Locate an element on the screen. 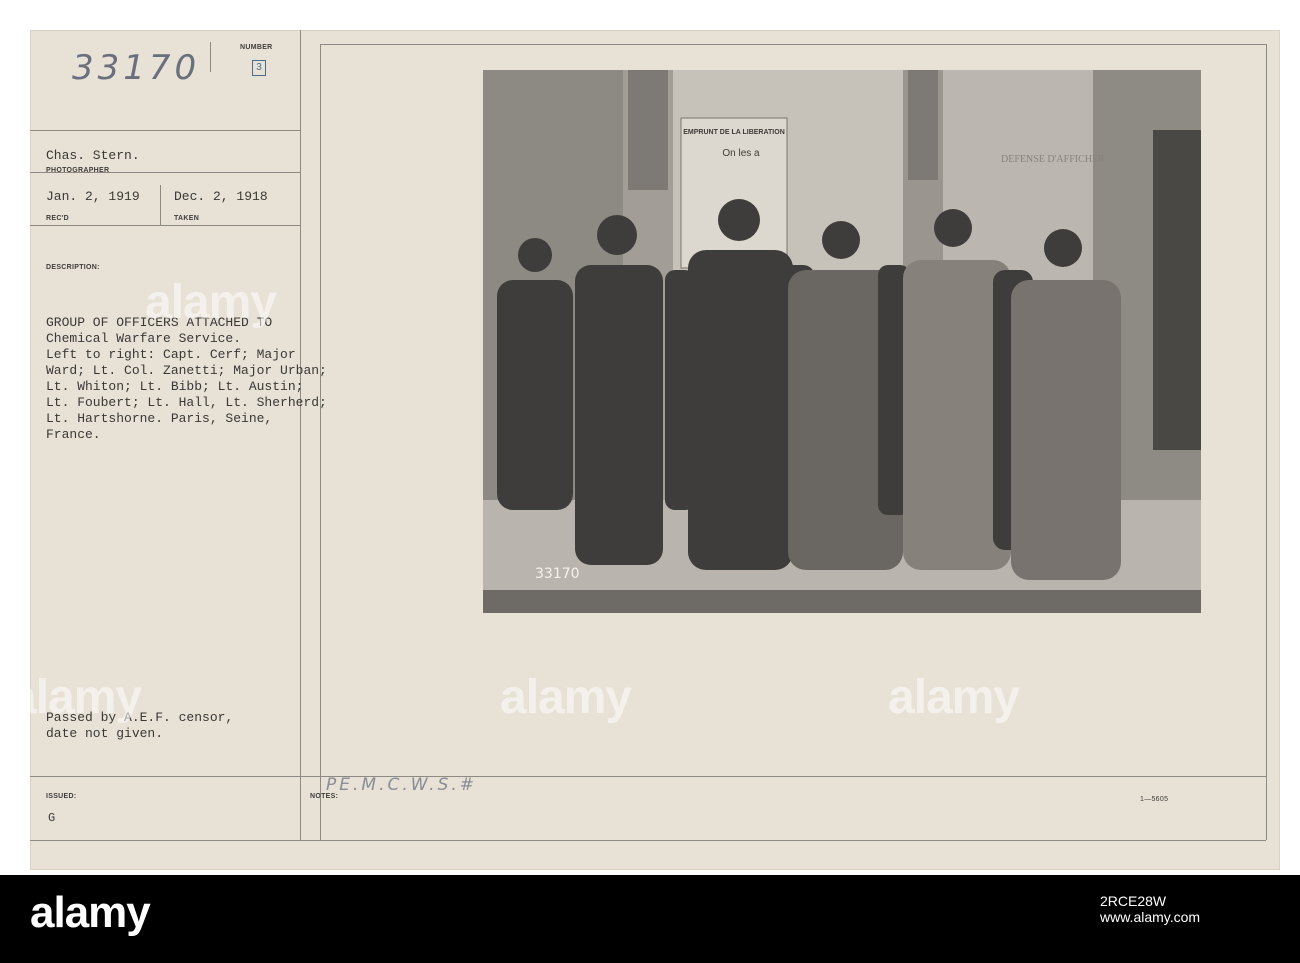 The width and height of the screenshot is (1300, 963). form-number: 1—5605 is located at coordinates (1154, 799).